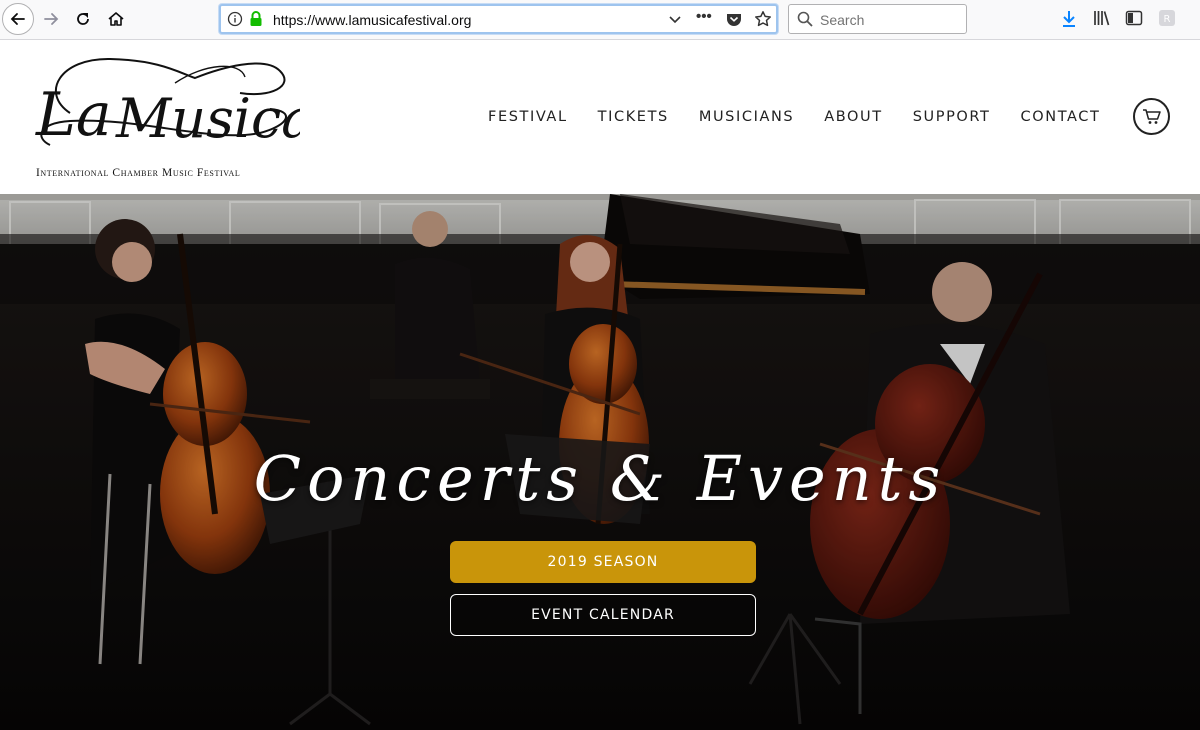  I want to click on la-musica-logo: La Musica, so click(167, 103).